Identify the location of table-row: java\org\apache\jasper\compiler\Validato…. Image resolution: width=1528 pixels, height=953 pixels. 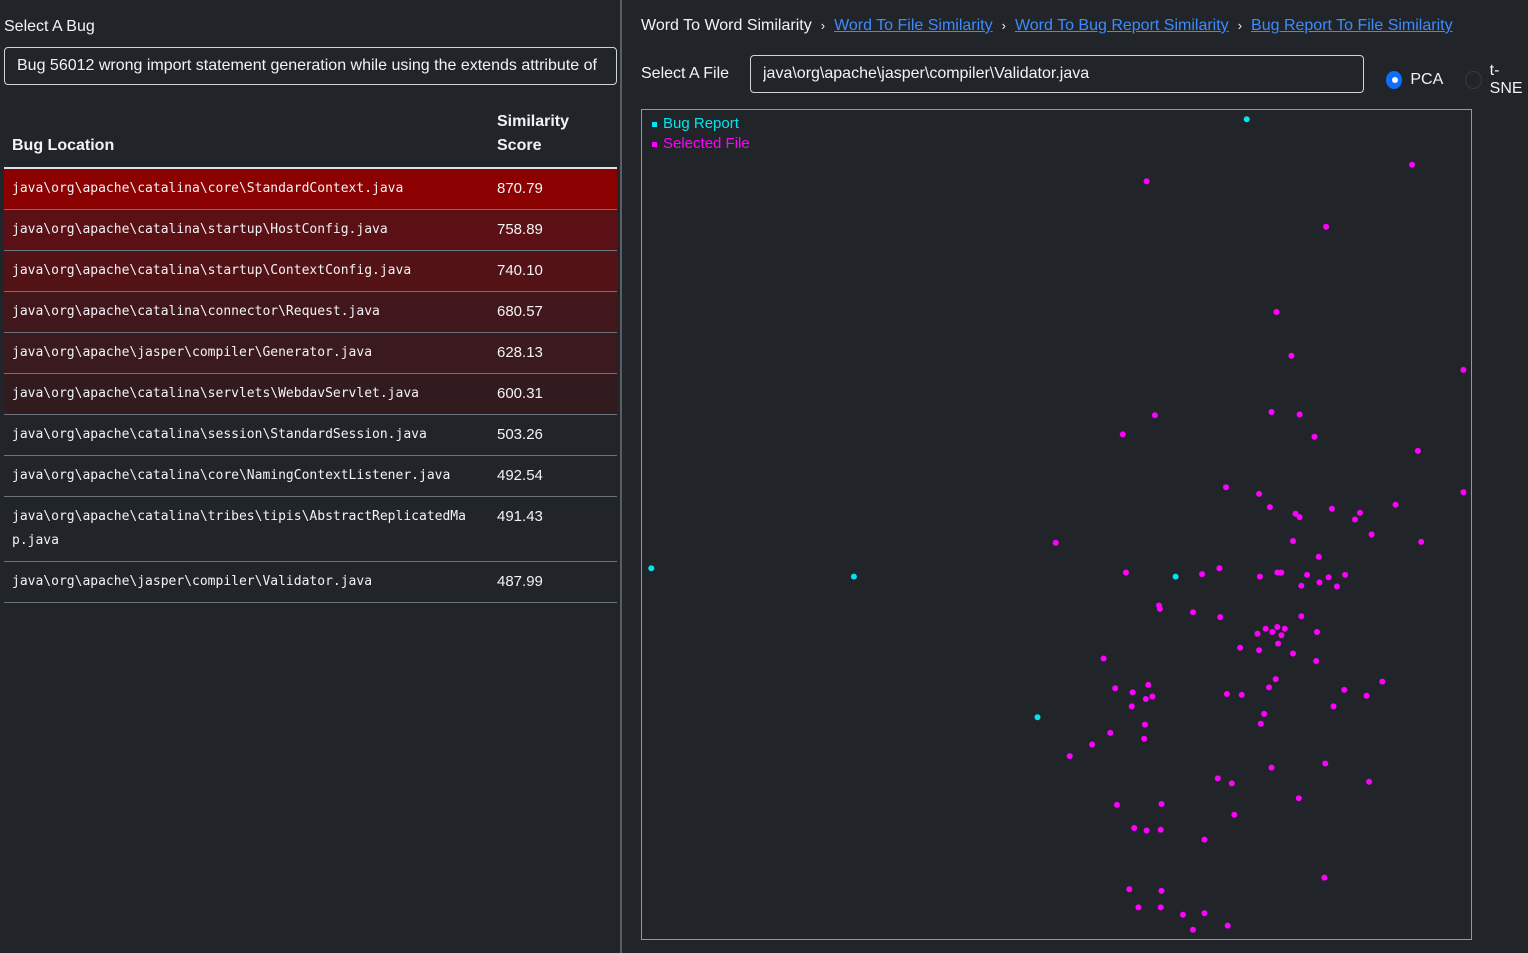
(310, 582).